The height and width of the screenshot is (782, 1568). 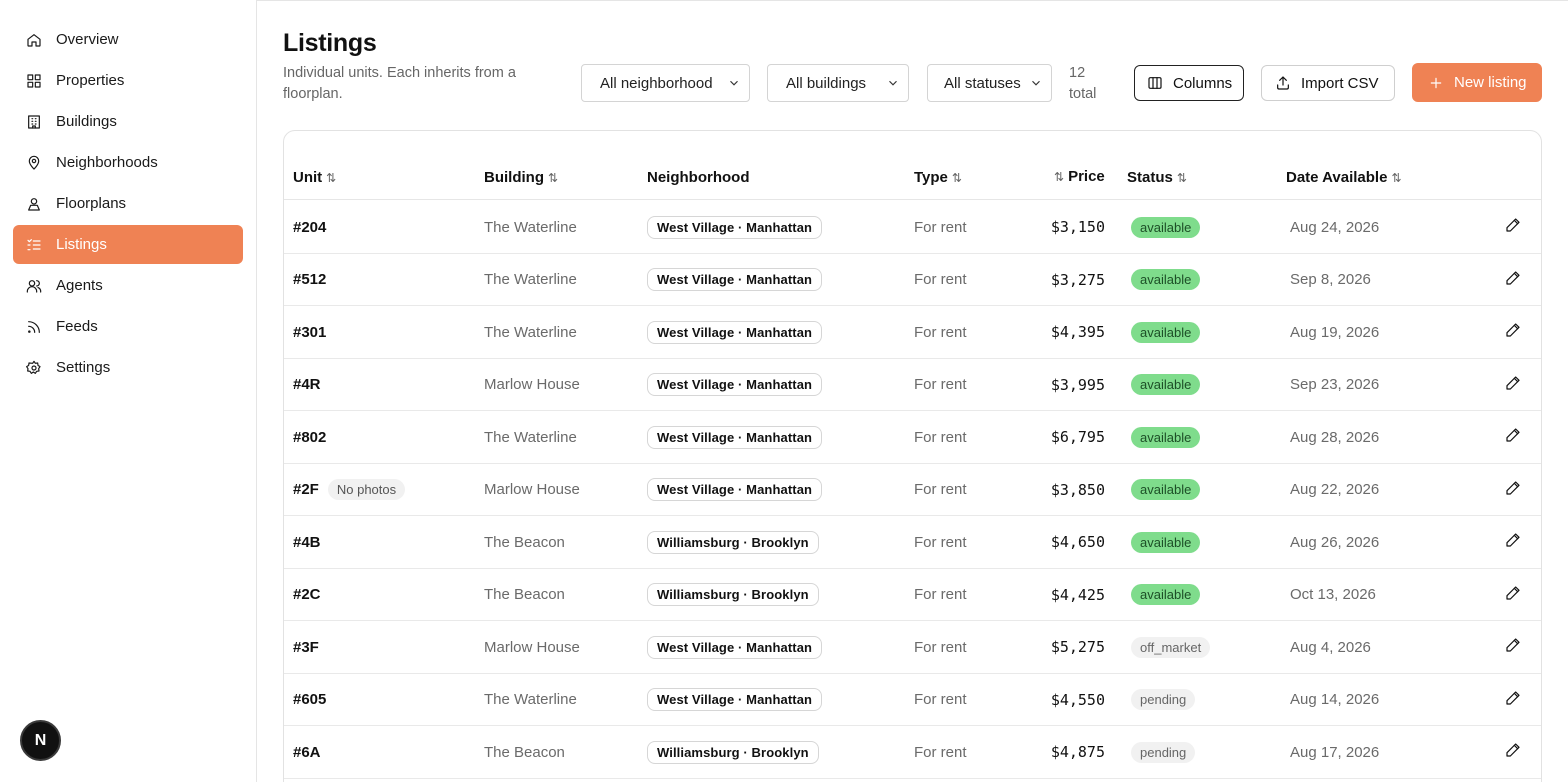 I want to click on column-header-building: Building ⇅, so click(x=521, y=177).